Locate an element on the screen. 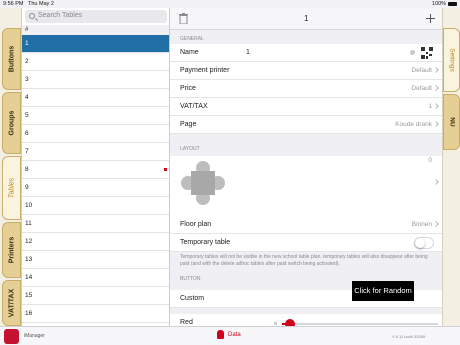 This screenshot has width=460, height=345. tab-settings: Settings is located at coordinates (451, 60).